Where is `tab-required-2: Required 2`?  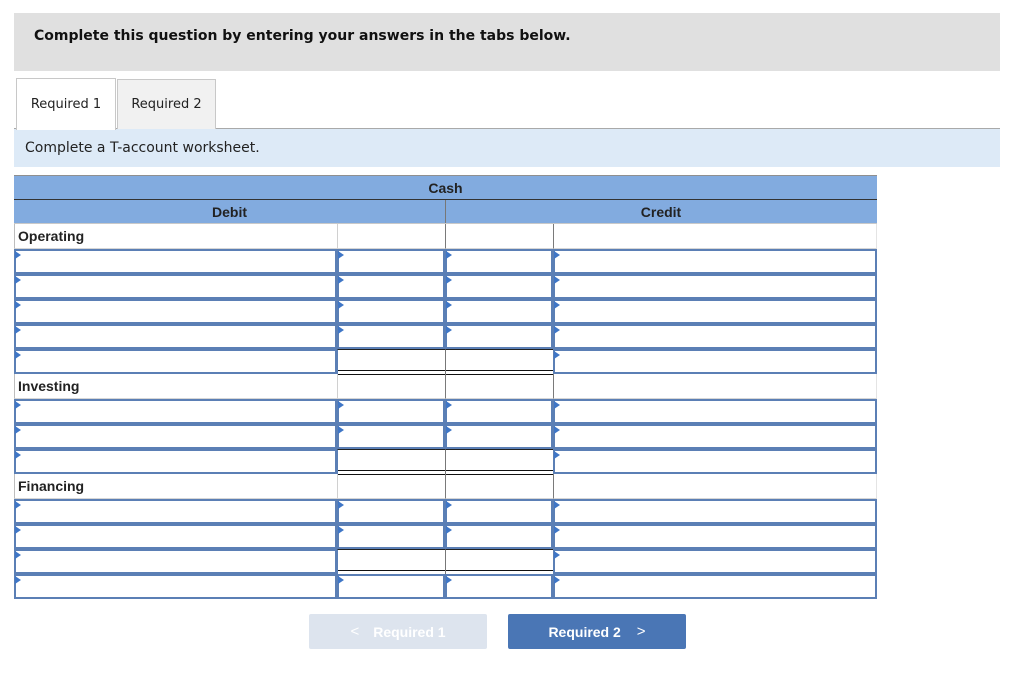
tab-required-2: Required 2 is located at coordinates (166, 104).